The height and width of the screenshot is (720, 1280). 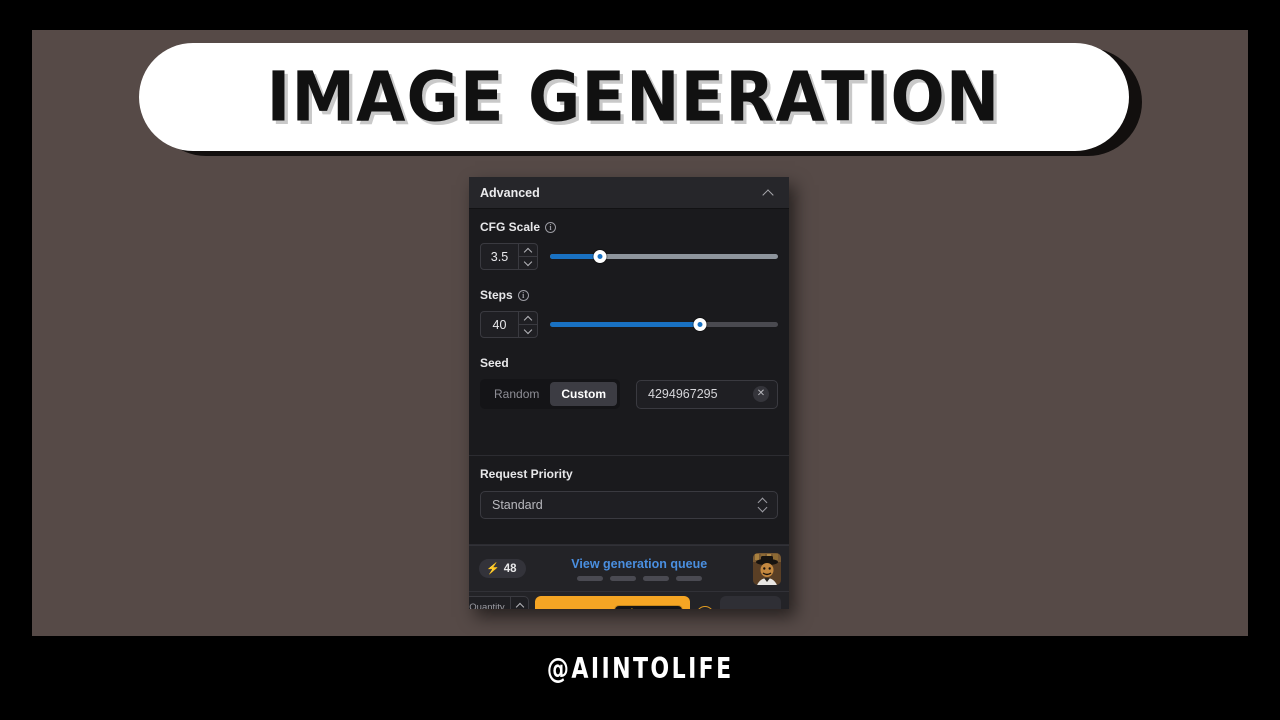 I want to click on seed-mode-toggle: Random Custom, so click(x=550, y=394).